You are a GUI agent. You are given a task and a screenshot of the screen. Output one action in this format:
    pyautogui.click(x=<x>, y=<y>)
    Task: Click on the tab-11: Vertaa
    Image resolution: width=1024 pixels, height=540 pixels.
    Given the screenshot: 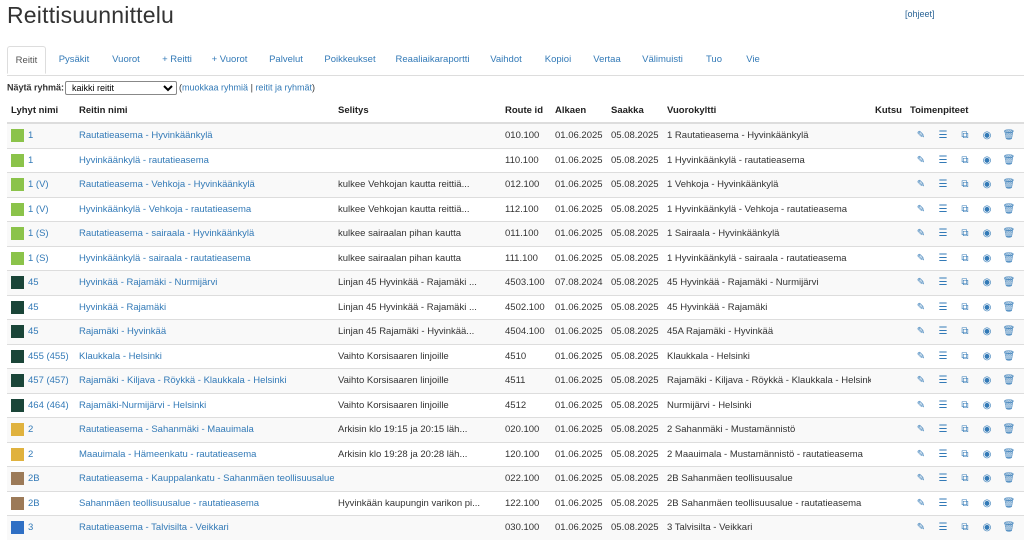 What is the action you would take?
    pyautogui.click(x=607, y=60)
    